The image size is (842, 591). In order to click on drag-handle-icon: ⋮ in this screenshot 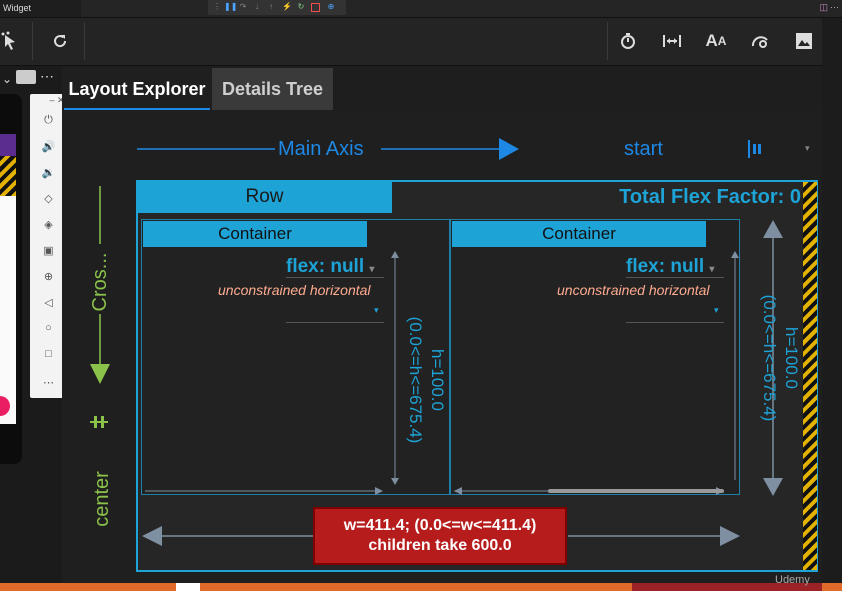, I will do `click(217, 7)`.